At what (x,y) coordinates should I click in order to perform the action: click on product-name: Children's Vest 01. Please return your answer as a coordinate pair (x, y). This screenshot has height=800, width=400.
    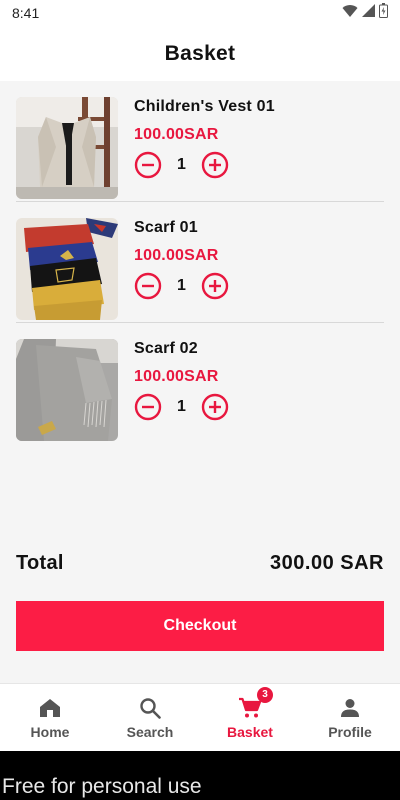
    Looking at the image, I should click on (204, 107).